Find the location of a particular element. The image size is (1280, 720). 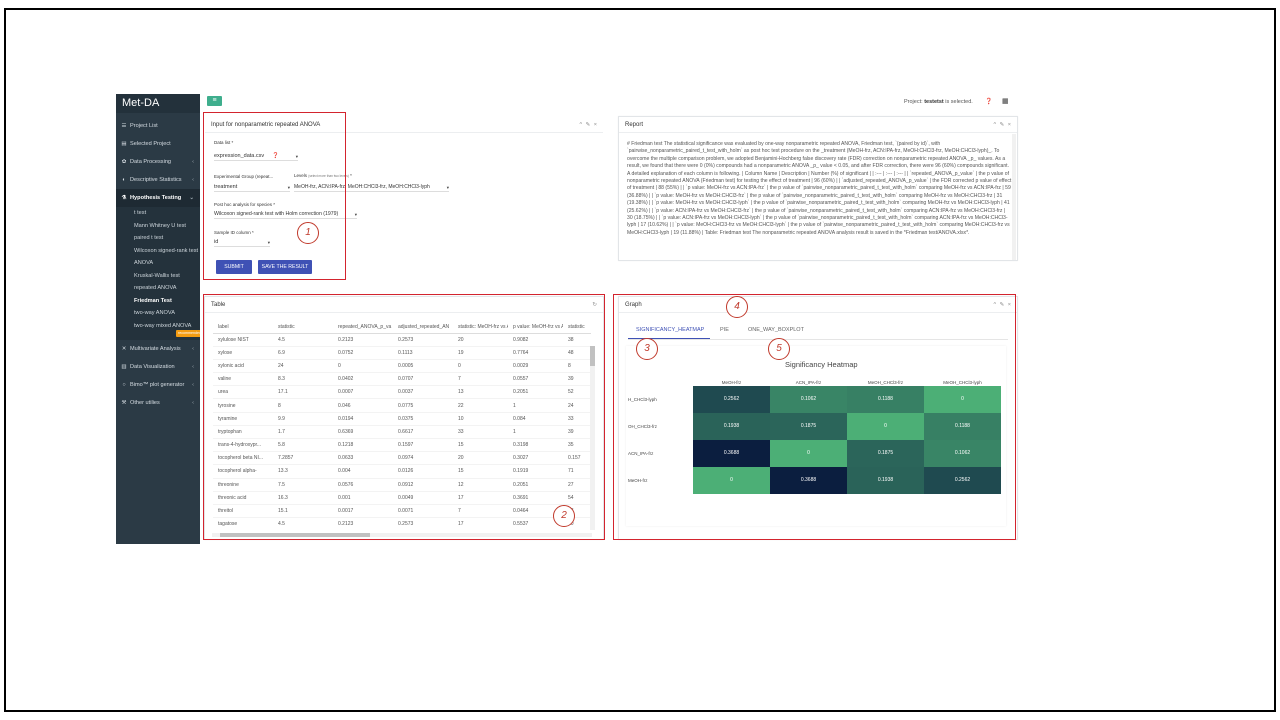

sidebar-item-data-processing: ✿ Data Processing ‹ is located at coordinates (158, 162).